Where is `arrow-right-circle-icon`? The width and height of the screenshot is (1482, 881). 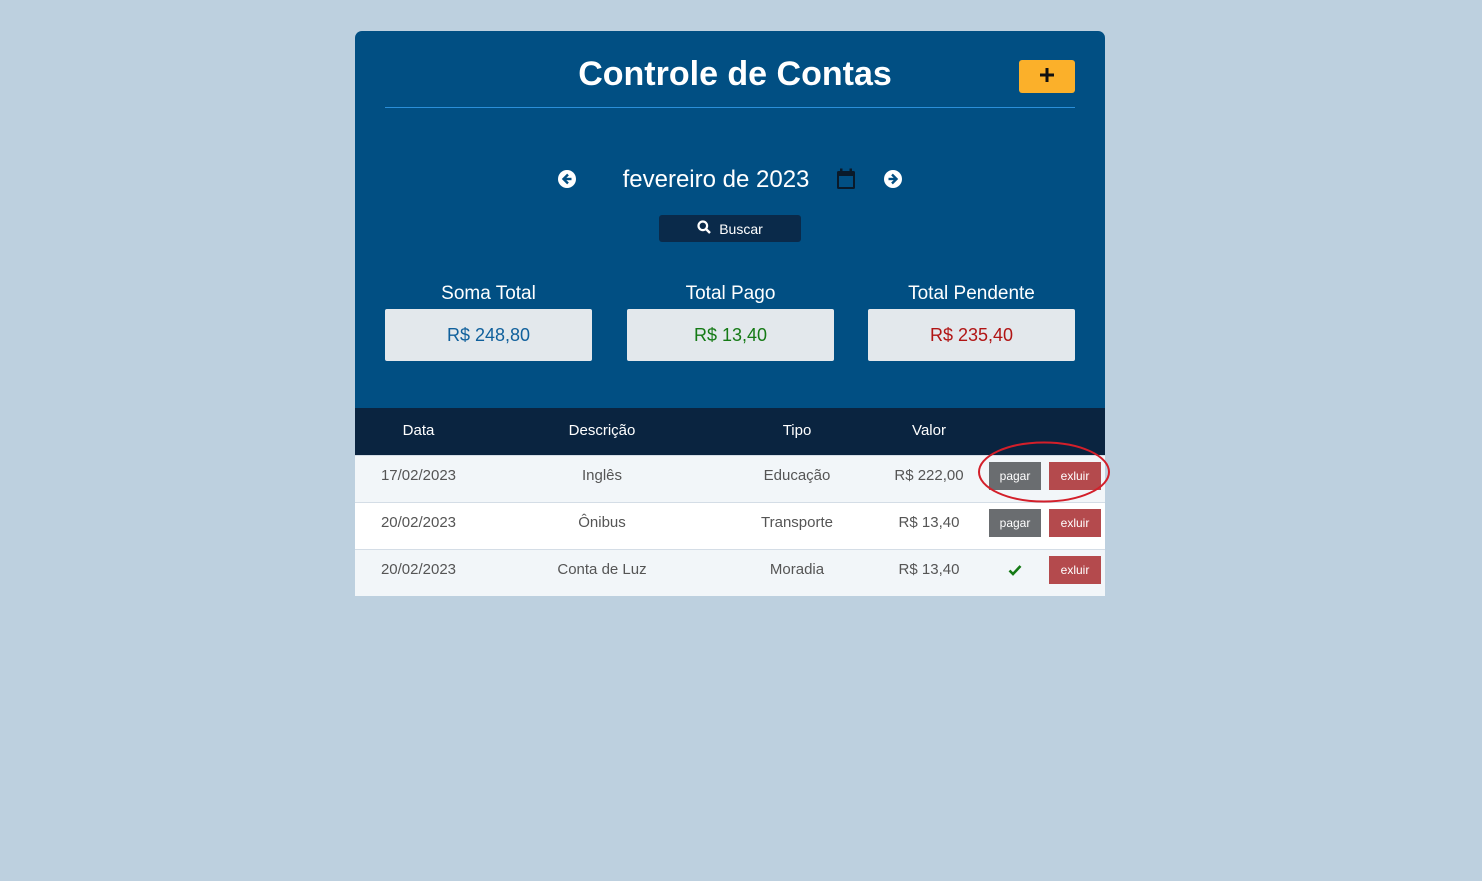
arrow-right-circle-icon is located at coordinates (893, 179).